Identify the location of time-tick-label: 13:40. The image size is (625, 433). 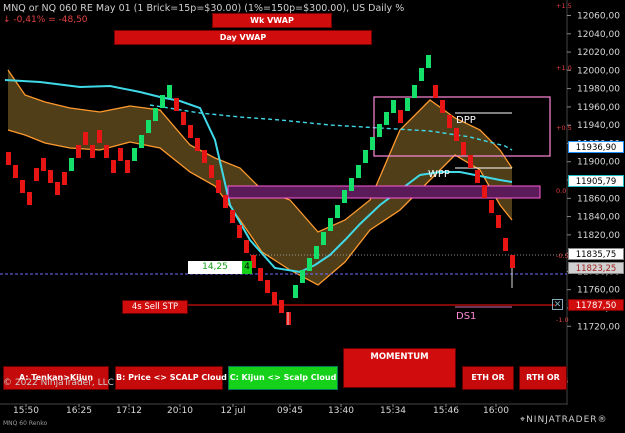
(341, 411).